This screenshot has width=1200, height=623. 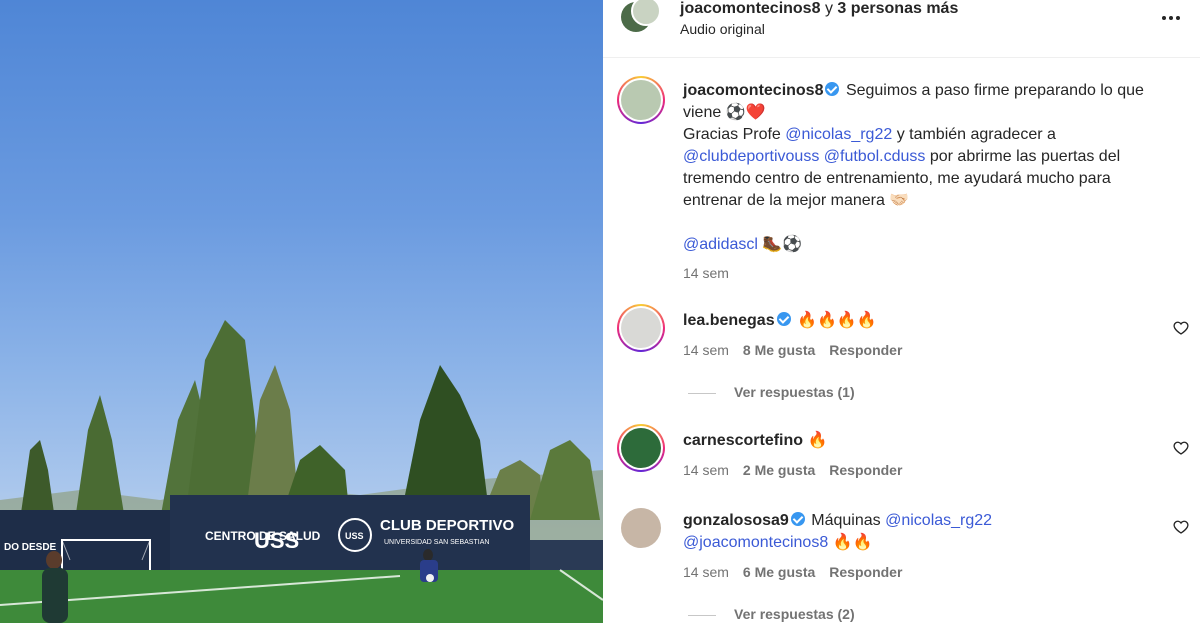 What do you see at coordinates (794, 614) in the screenshot?
I see `view-replies-label: Ver respuestas (2)` at bounding box center [794, 614].